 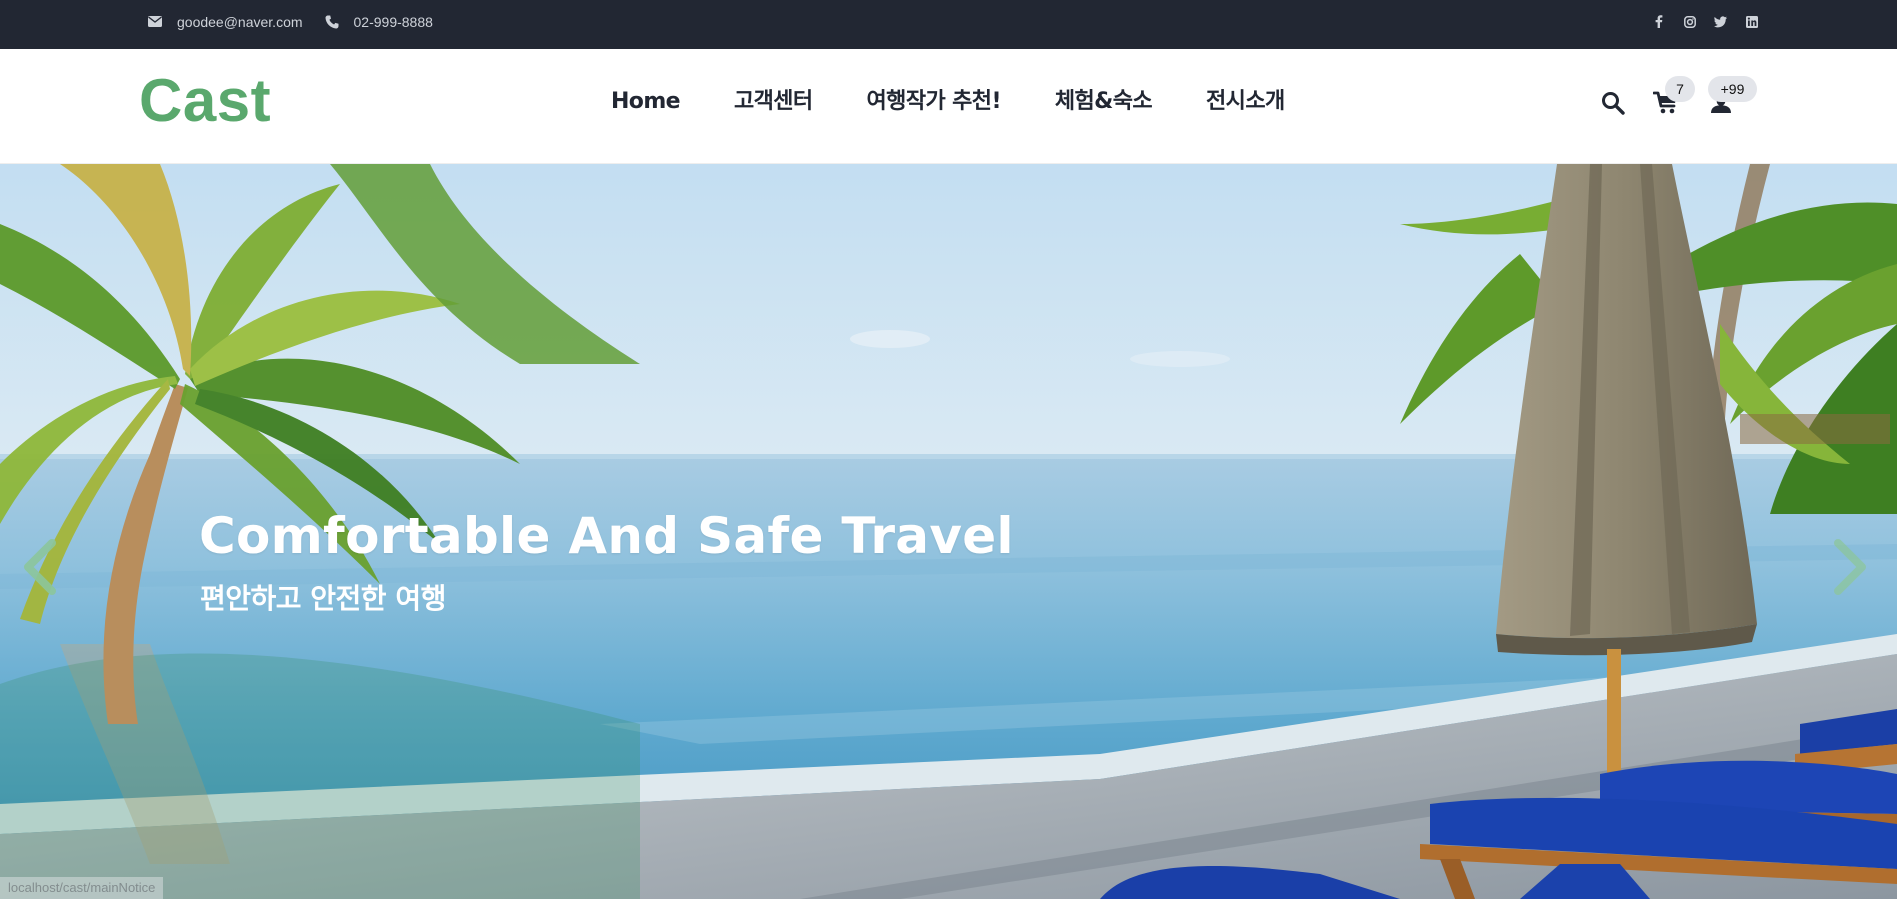 I want to click on hero-subtitle: 편안하고 안전한 여행, so click(x=323, y=598).